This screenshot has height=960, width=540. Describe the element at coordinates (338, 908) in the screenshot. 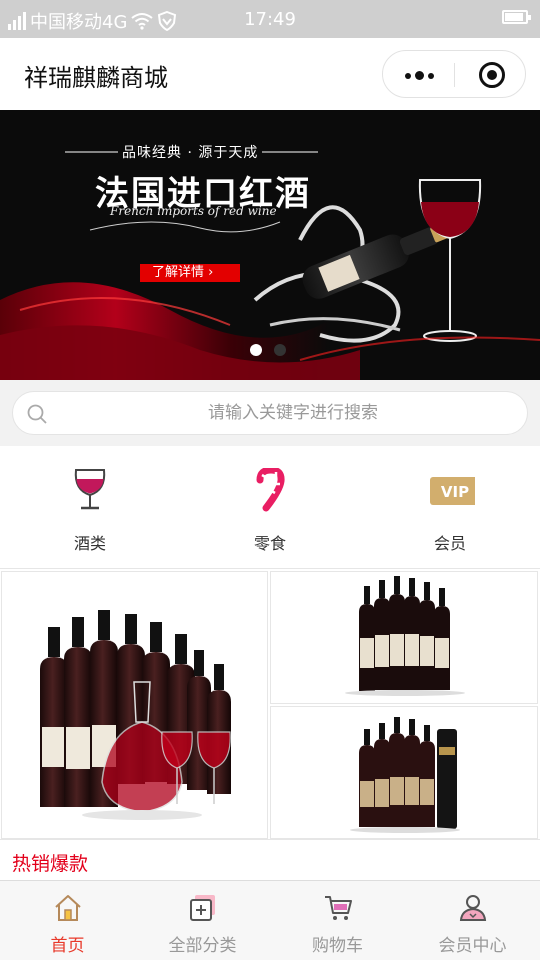

I see `cart-icon` at that location.